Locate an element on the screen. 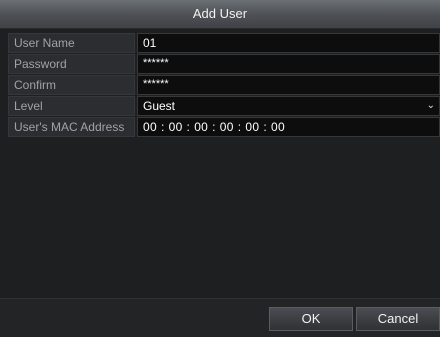  level-selected-value: Guest is located at coordinates (159, 106).